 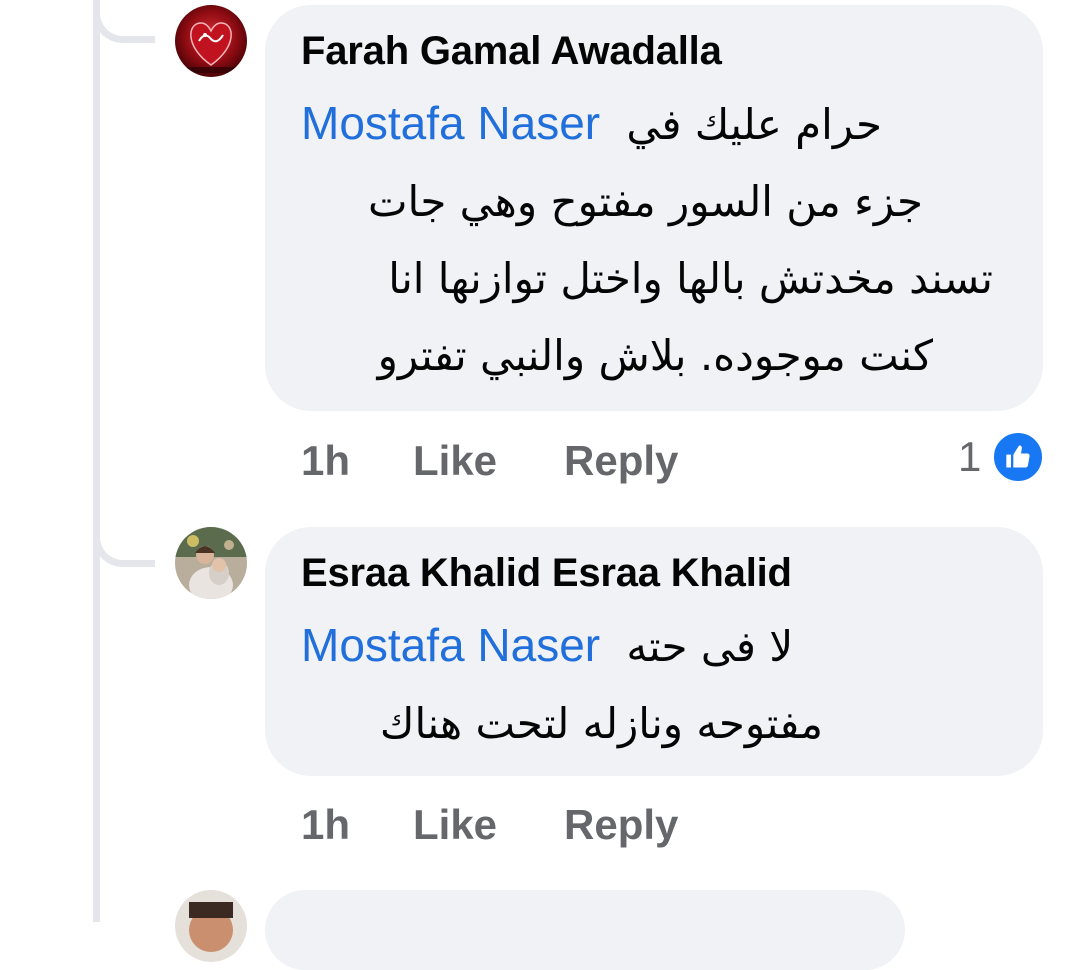 What do you see at coordinates (96, 461) in the screenshot?
I see `thread-line` at bounding box center [96, 461].